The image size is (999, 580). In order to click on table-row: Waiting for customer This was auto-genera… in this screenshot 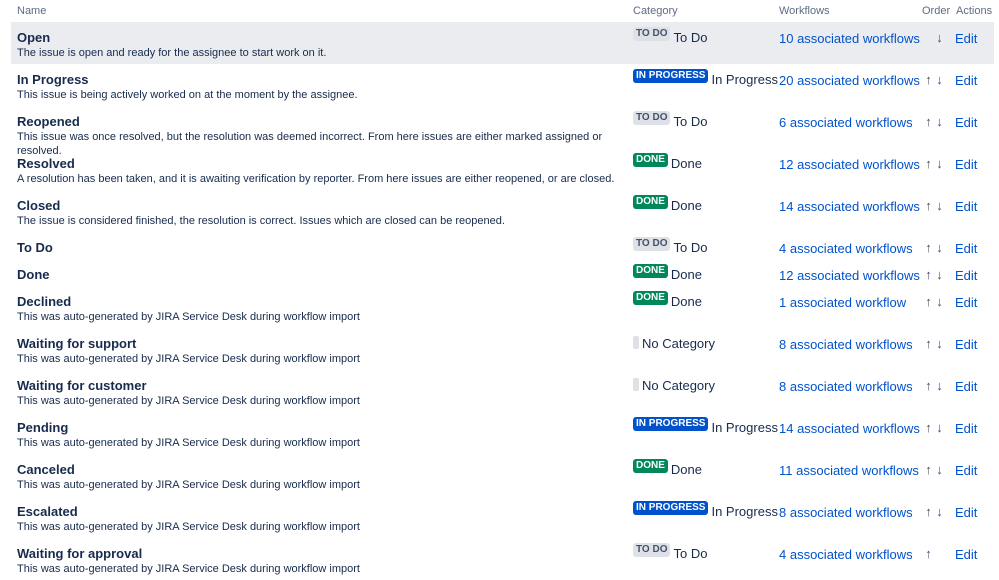, I will do `click(499, 391)`.